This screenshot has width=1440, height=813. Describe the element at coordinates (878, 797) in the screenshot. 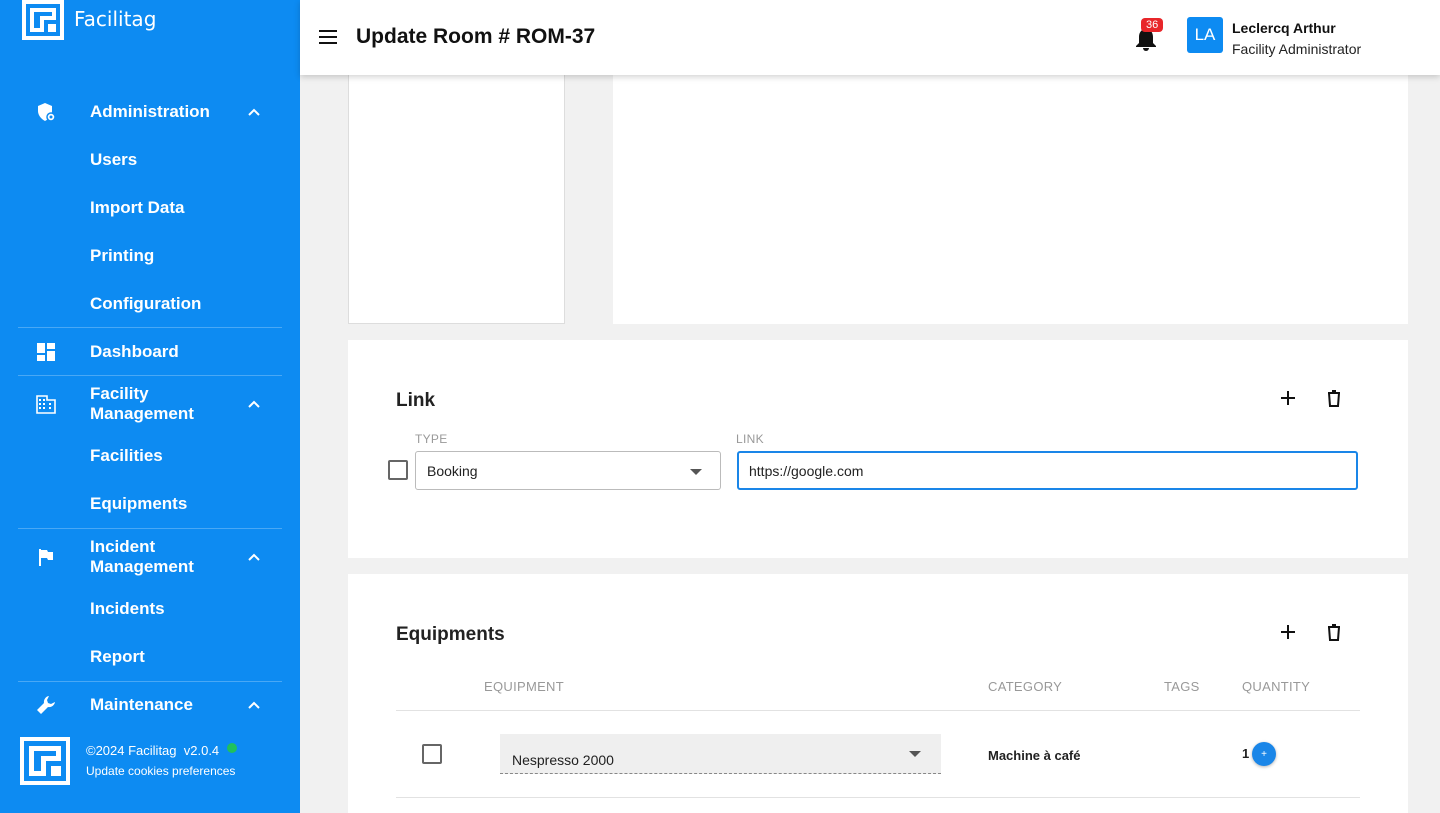

I see `table-row-divider` at that location.